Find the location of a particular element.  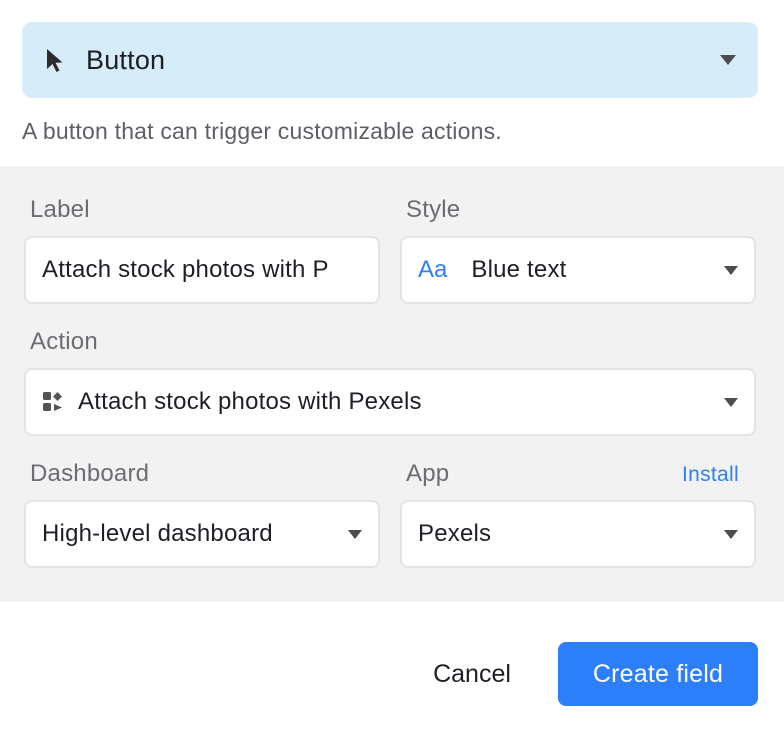

dashboard-select: High-level dashboard is located at coordinates (202, 534).